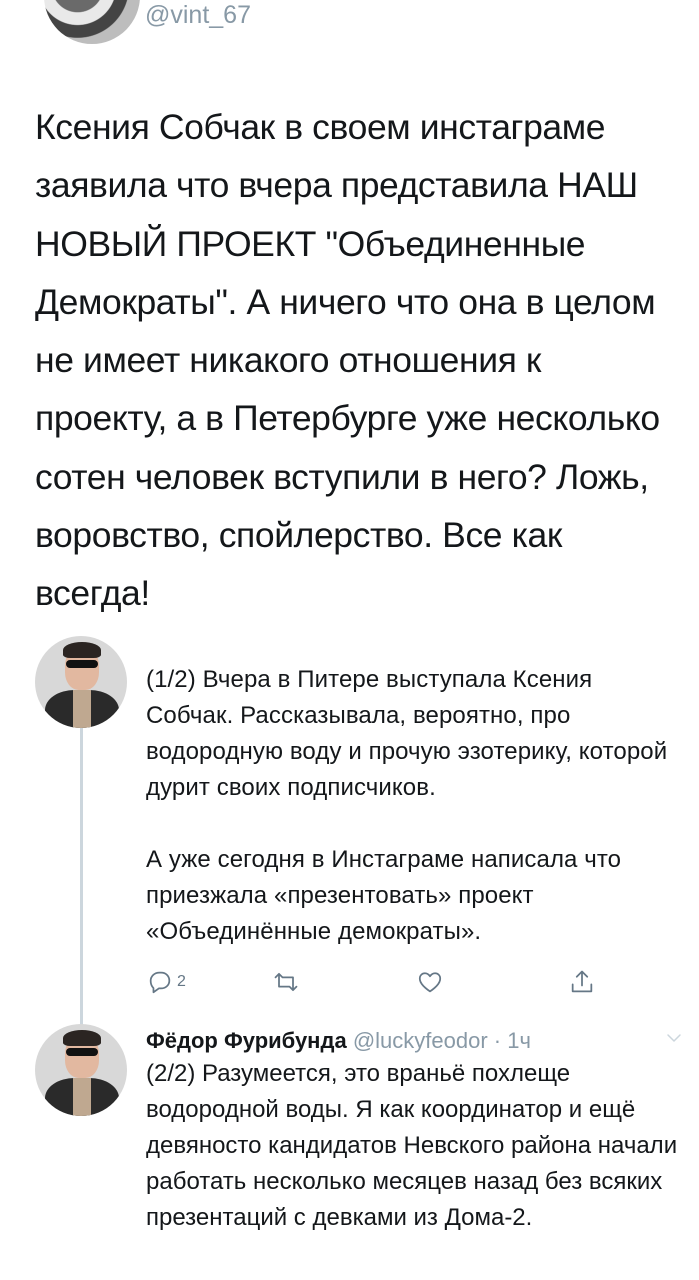  Describe the element at coordinates (81, 682) in the screenshot. I see `tweet1-avatar` at that location.